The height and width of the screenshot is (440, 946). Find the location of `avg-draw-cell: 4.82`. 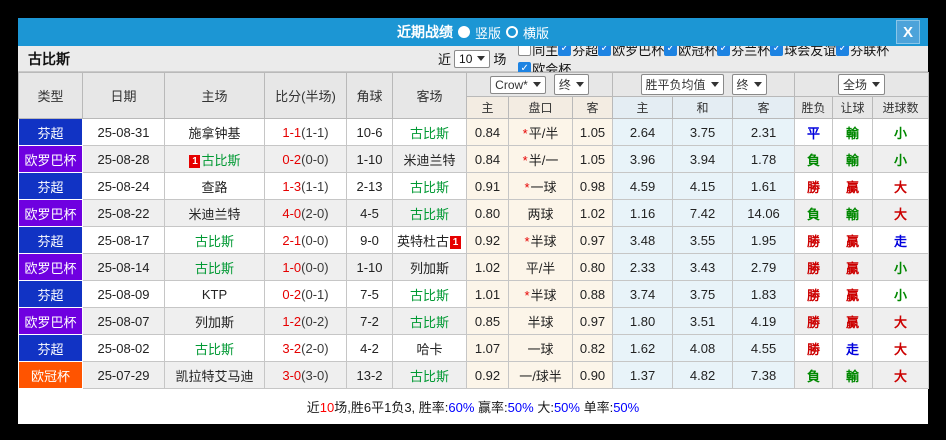

avg-draw-cell: 4.82 is located at coordinates (703, 375).